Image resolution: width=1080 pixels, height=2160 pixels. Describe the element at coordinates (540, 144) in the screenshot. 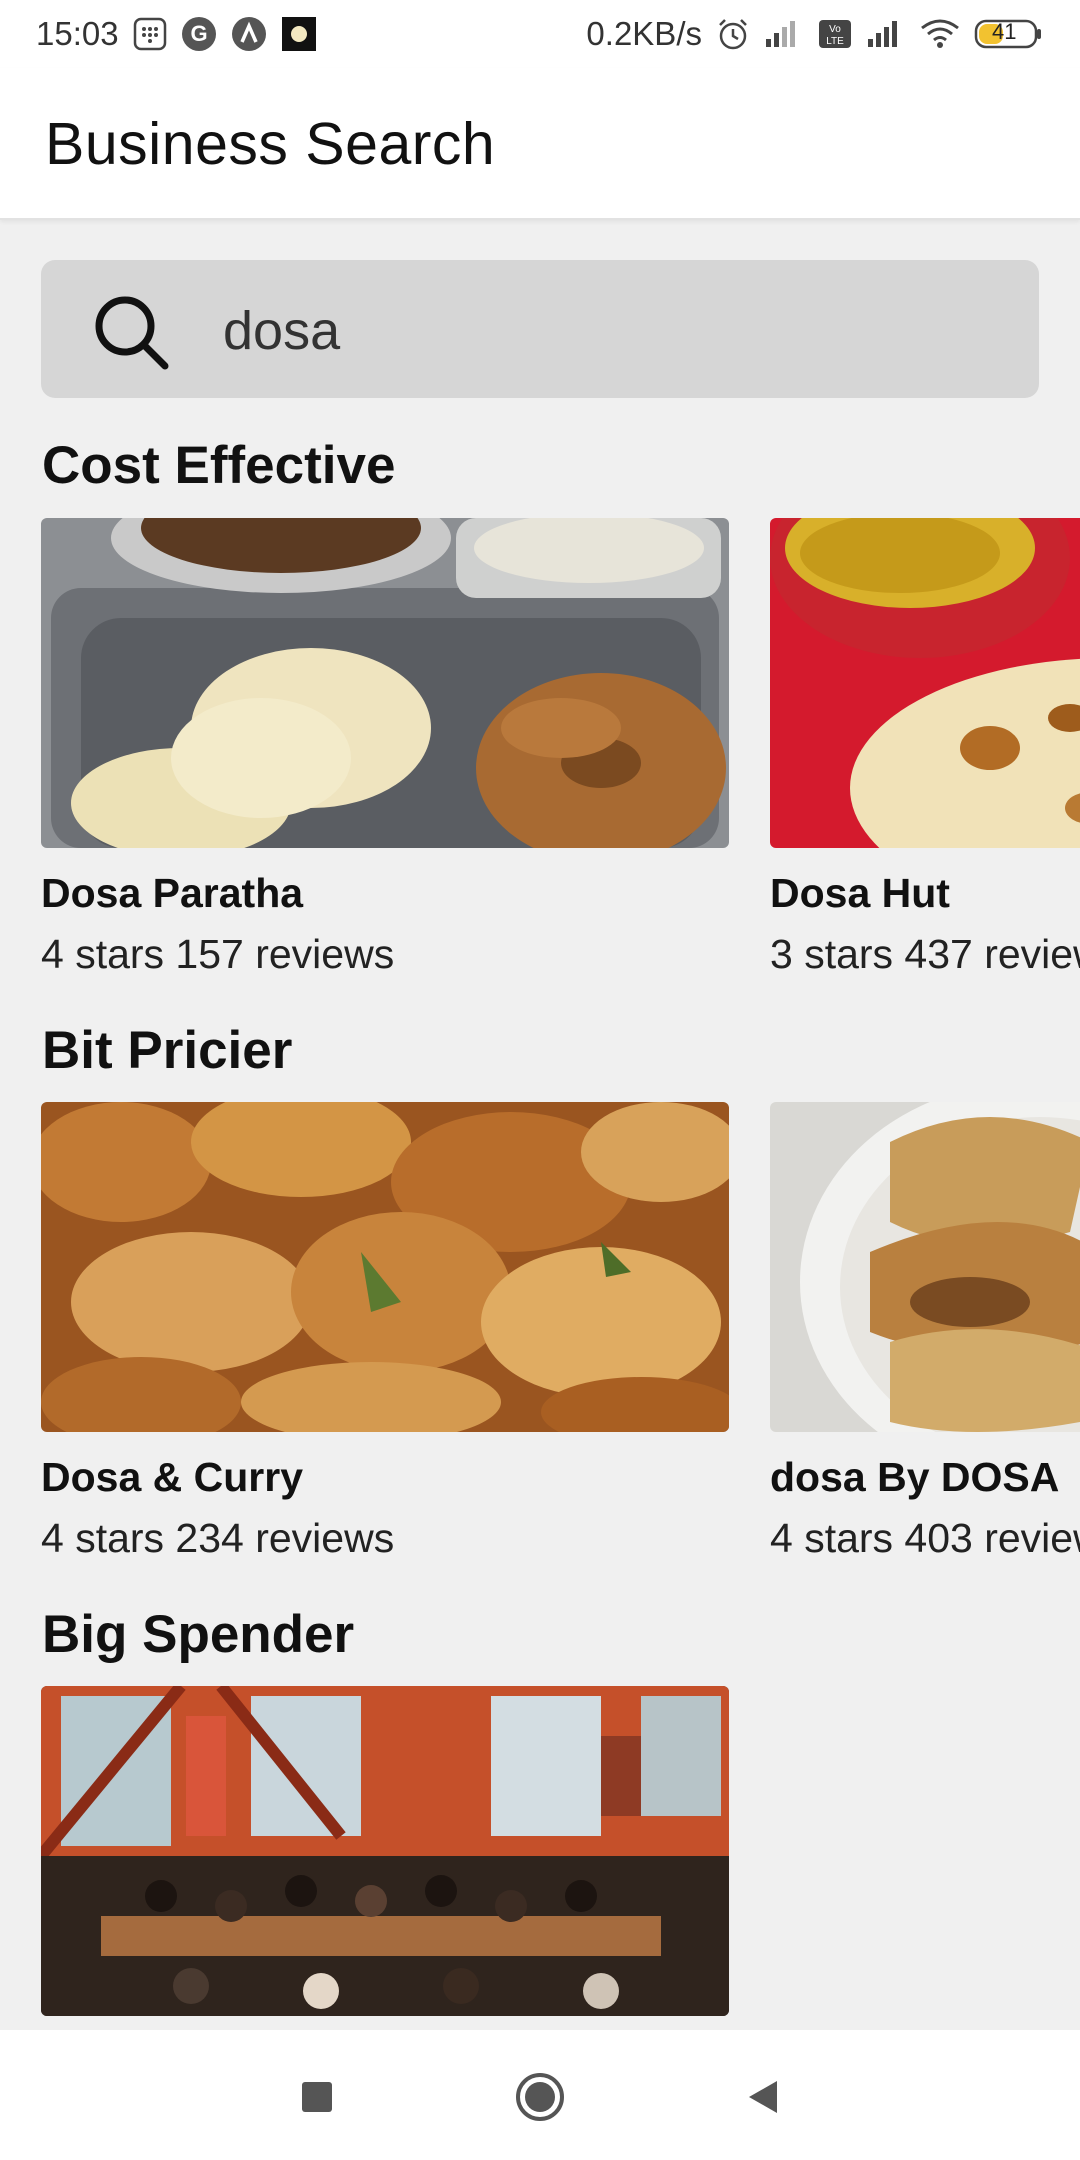

I see `app-bar: Business Search` at that location.